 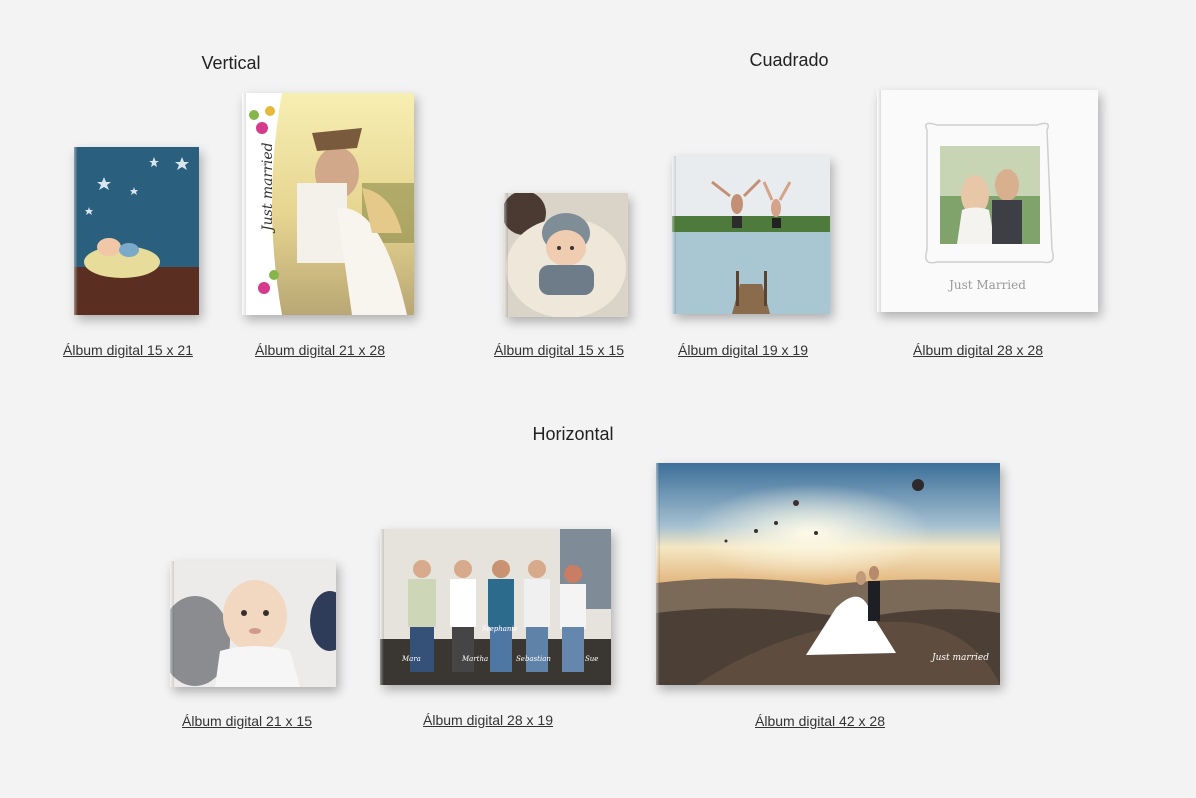 I want to click on album-link-15x15: Álbum digital 15 x 15, so click(x=559, y=350).